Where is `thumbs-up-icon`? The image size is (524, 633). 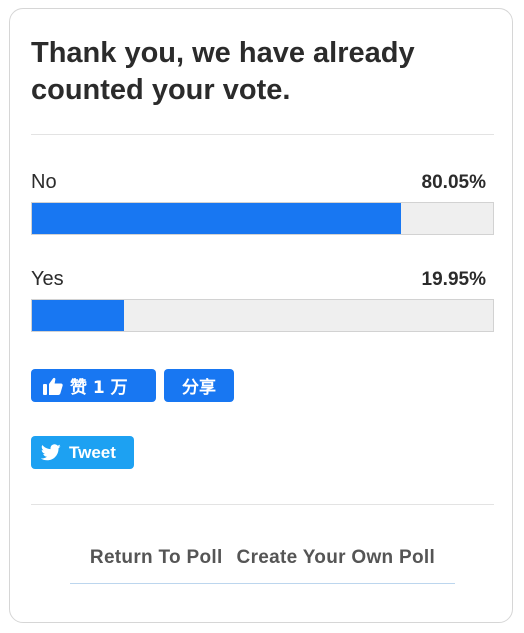 thumbs-up-icon is located at coordinates (53, 386).